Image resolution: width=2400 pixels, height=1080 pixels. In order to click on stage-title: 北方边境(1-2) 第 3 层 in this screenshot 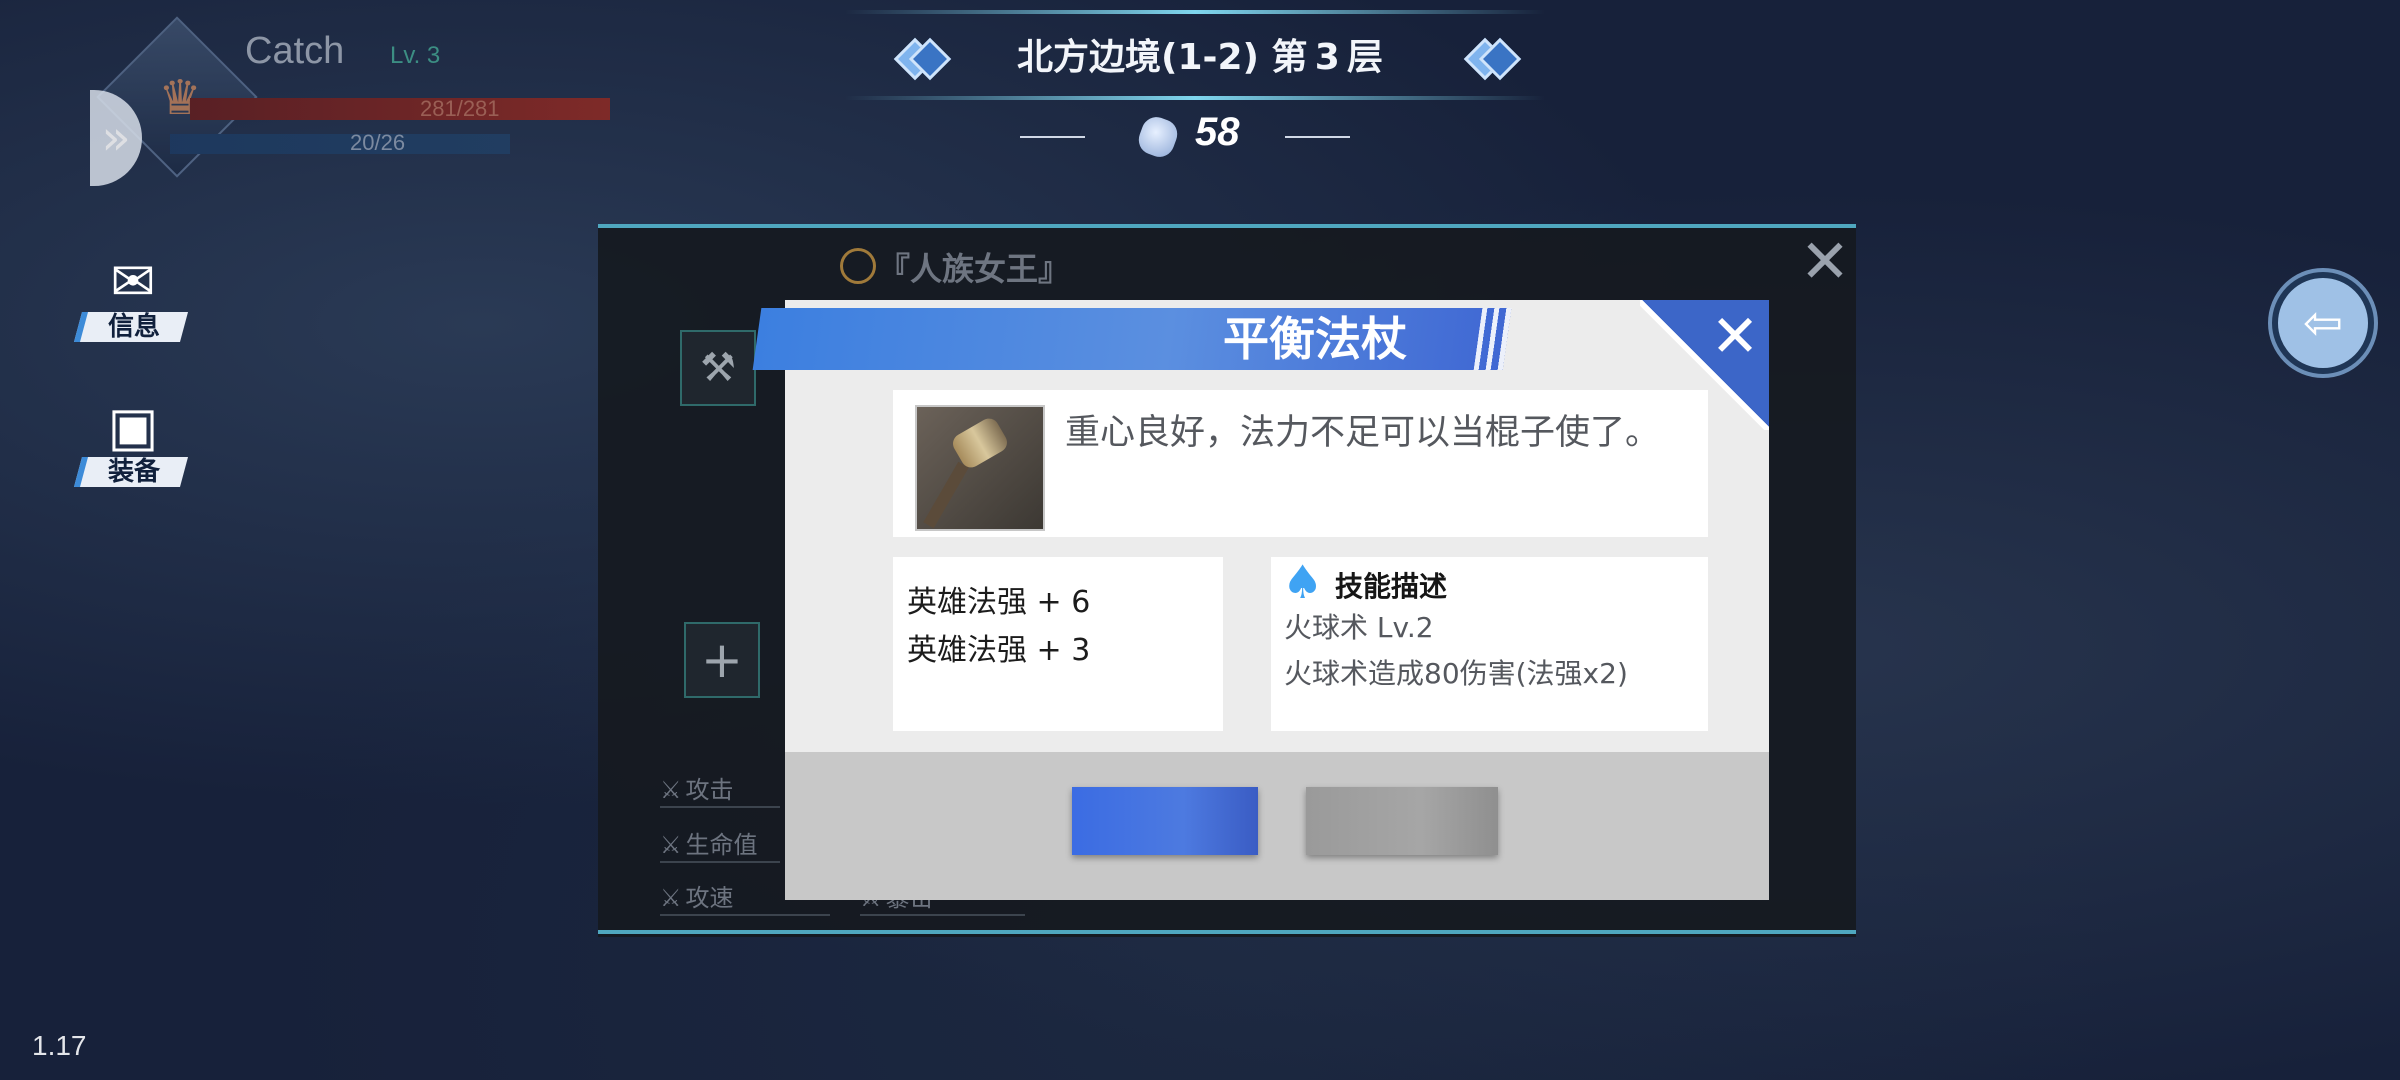, I will do `click(1200, 57)`.